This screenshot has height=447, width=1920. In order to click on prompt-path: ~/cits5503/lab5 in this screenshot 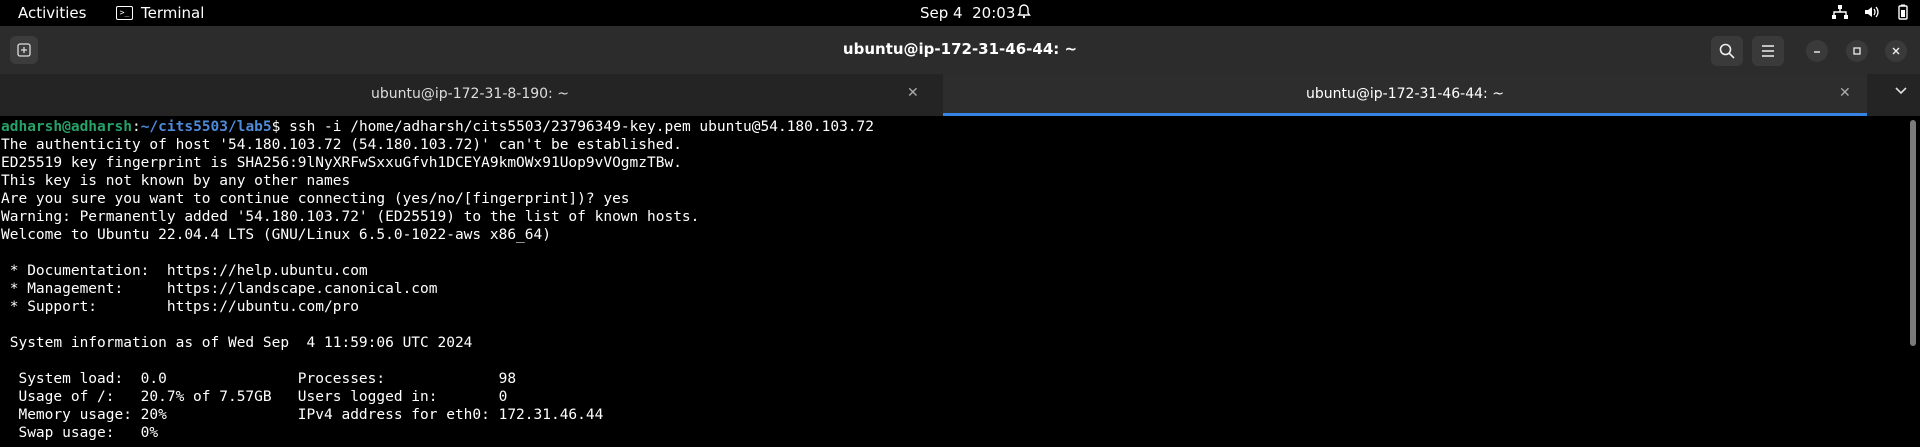, I will do `click(206, 127)`.